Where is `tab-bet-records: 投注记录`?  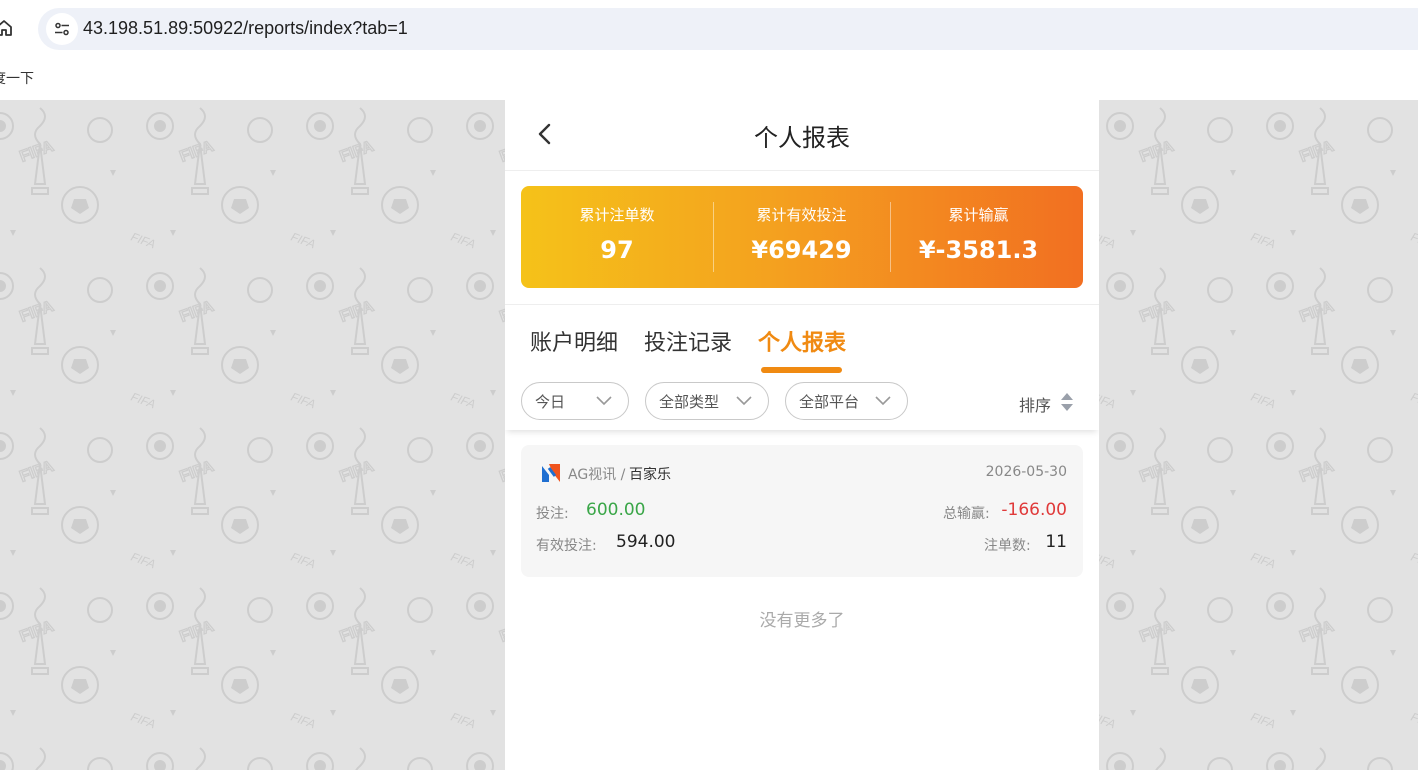 tab-bet-records: 投注记录 is located at coordinates (688, 341).